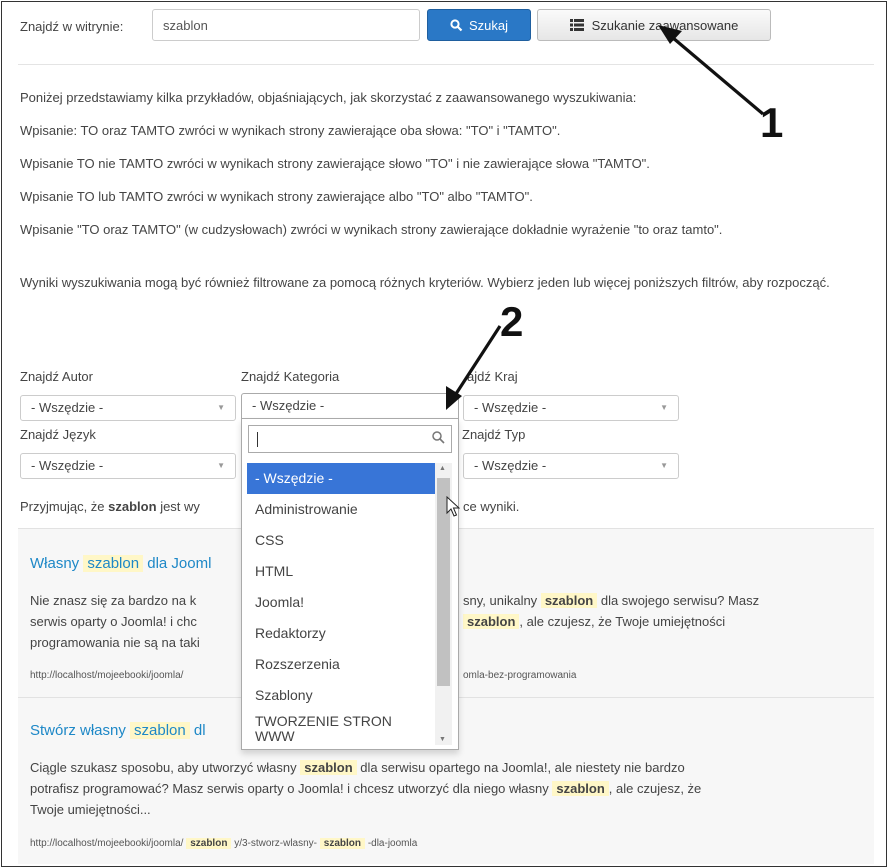 The image size is (888, 868). What do you see at coordinates (341, 540) in the screenshot?
I see `dropdown-option: CSS` at bounding box center [341, 540].